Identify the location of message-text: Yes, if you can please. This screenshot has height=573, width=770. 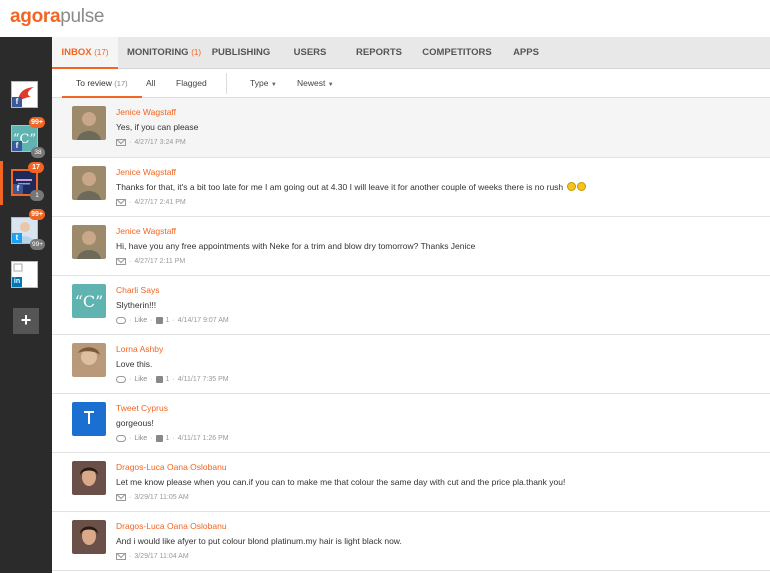
(157, 127).